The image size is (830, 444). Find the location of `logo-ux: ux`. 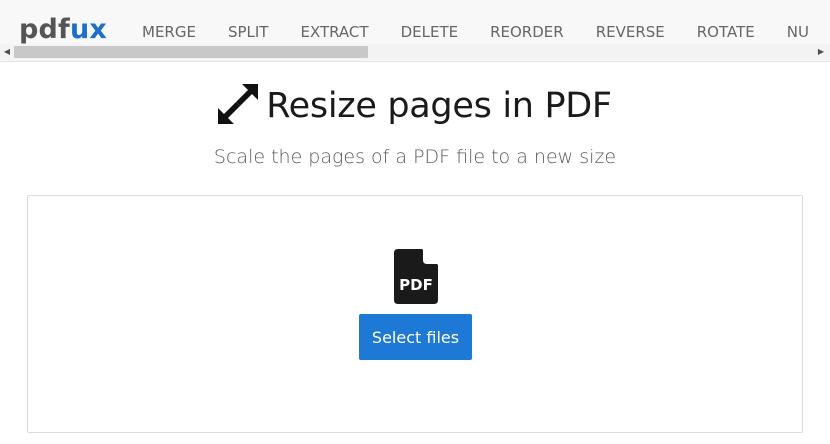

logo-ux: ux is located at coordinates (89, 29).